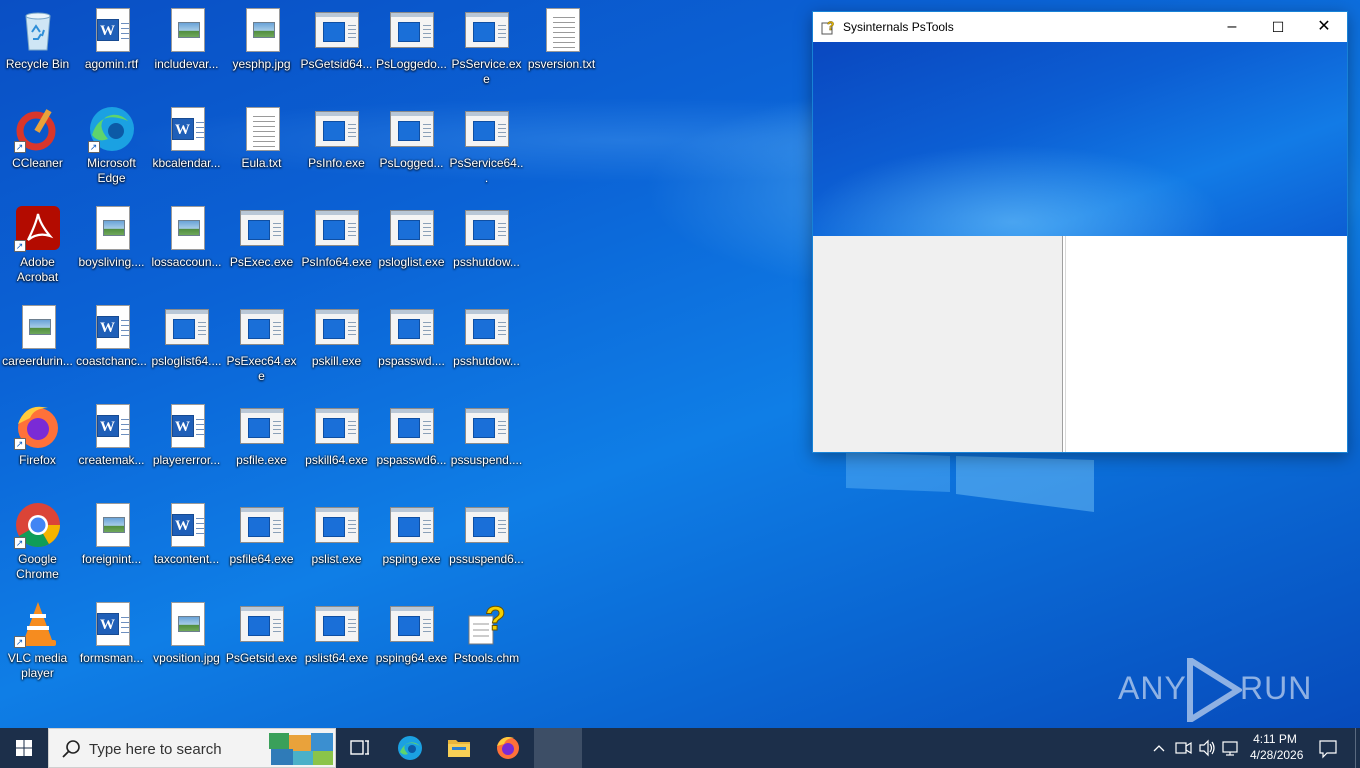 The width and height of the screenshot is (1360, 768). Describe the element at coordinates (1207, 748) in the screenshot. I see `volume-tray-button` at that location.